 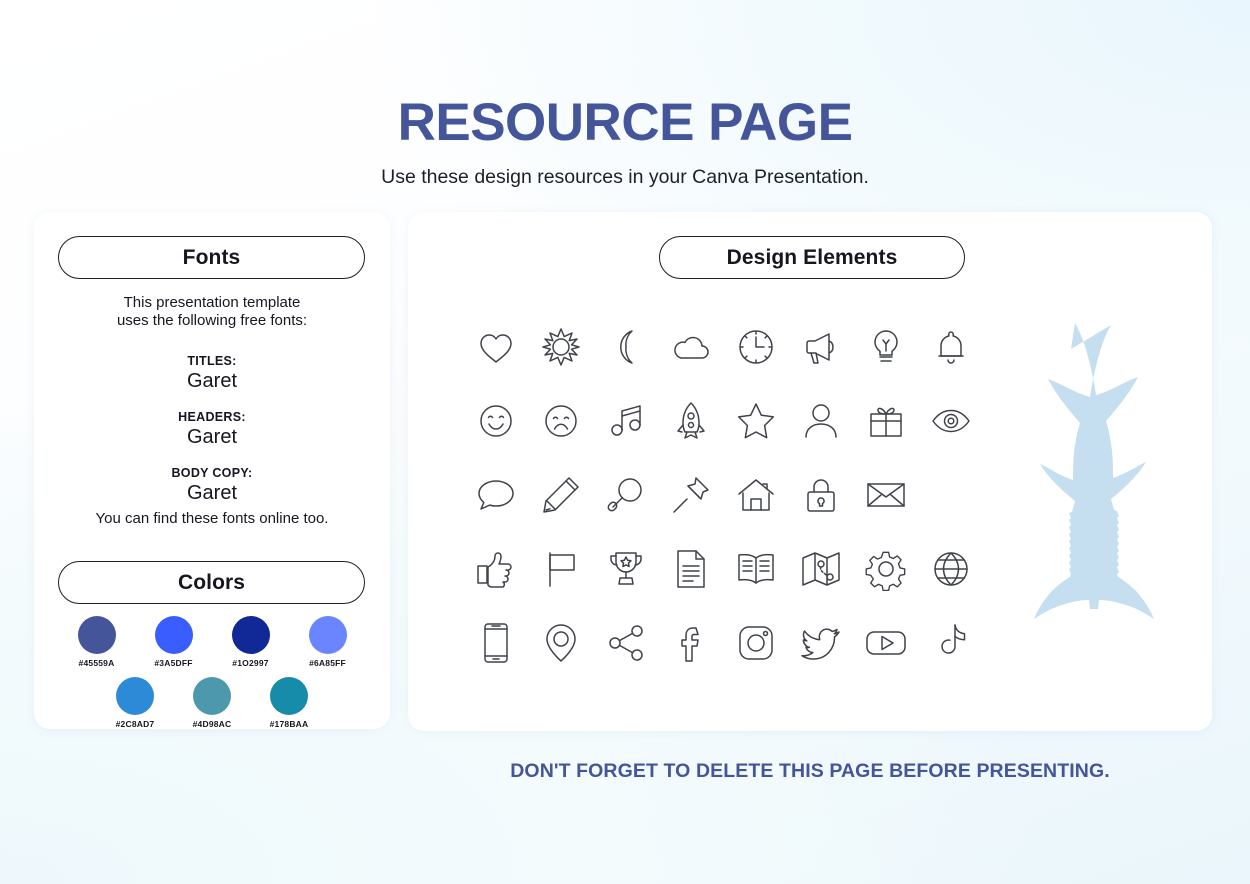 I want to click on house-icon, so click(x=755, y=495).